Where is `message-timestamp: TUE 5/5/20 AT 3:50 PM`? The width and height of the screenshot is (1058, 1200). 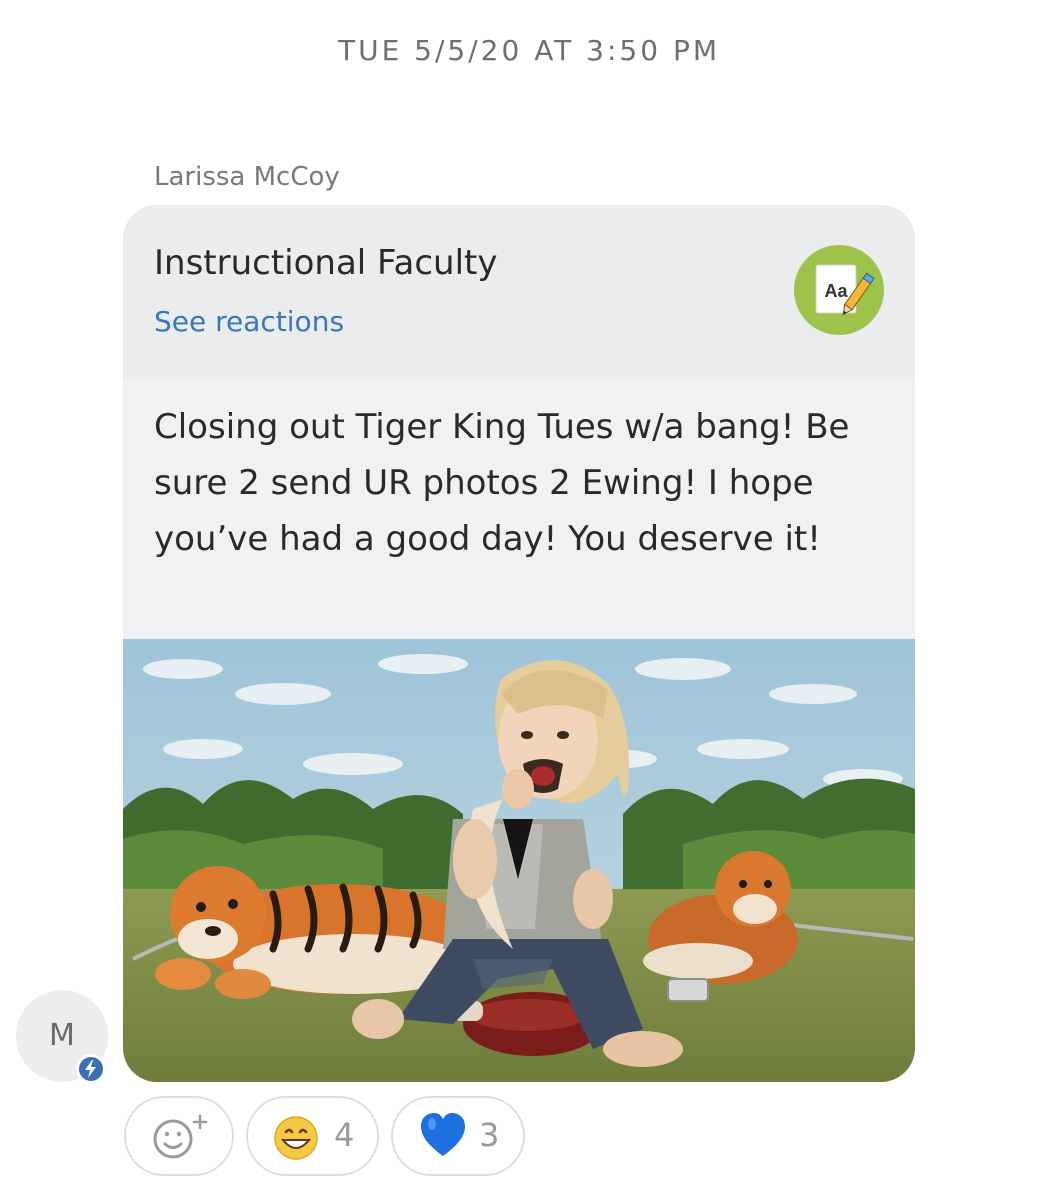 message-timestamp: TUE 5/5/20 AT 3:50 PM is located at coordinates (529, 50).